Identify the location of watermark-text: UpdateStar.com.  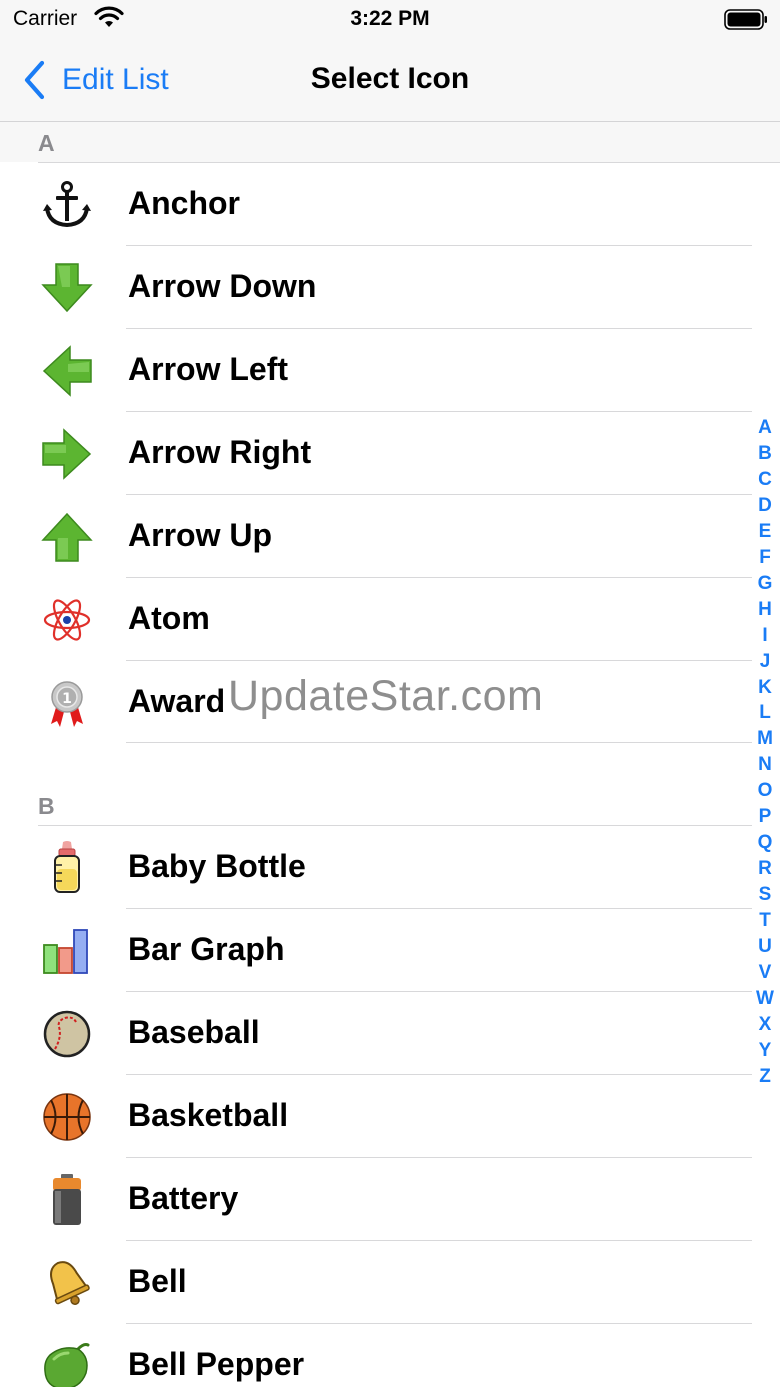
(386, 696).